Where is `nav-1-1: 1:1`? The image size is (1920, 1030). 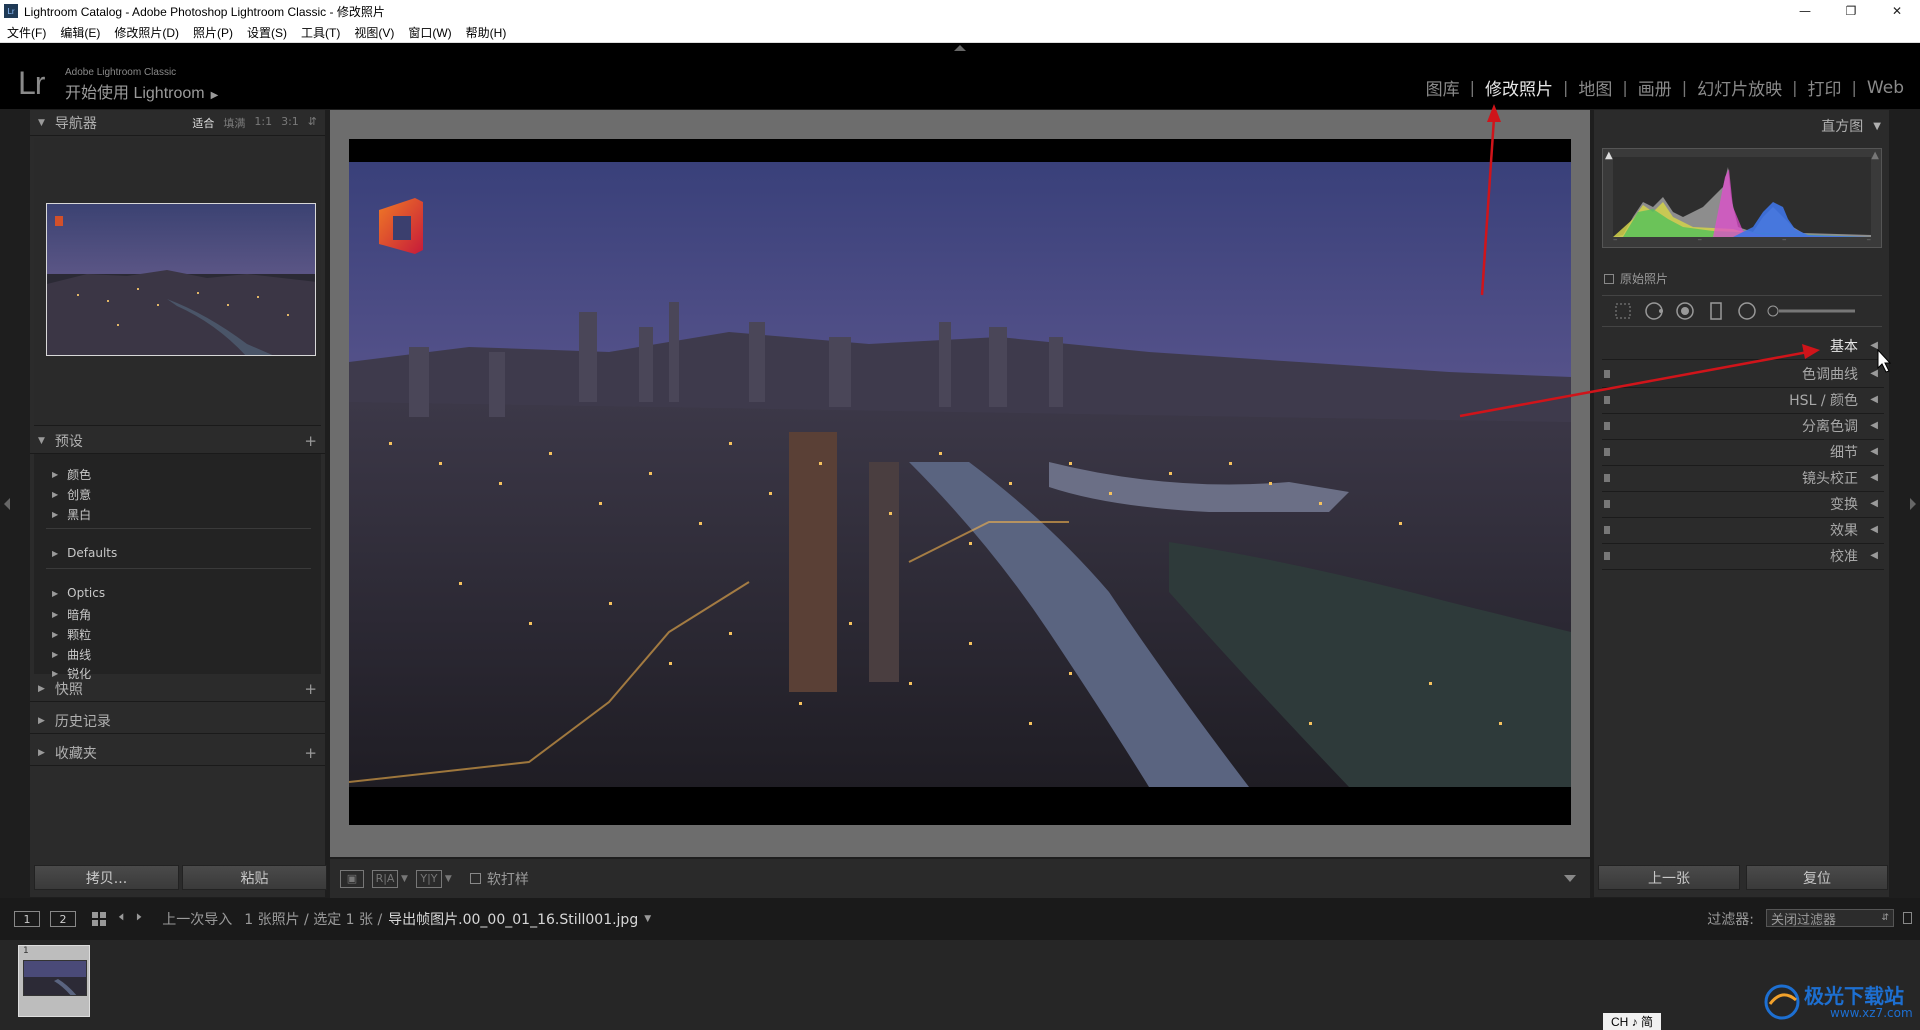 nav-1-1: 1:1 is located at coordinates (263, 123).